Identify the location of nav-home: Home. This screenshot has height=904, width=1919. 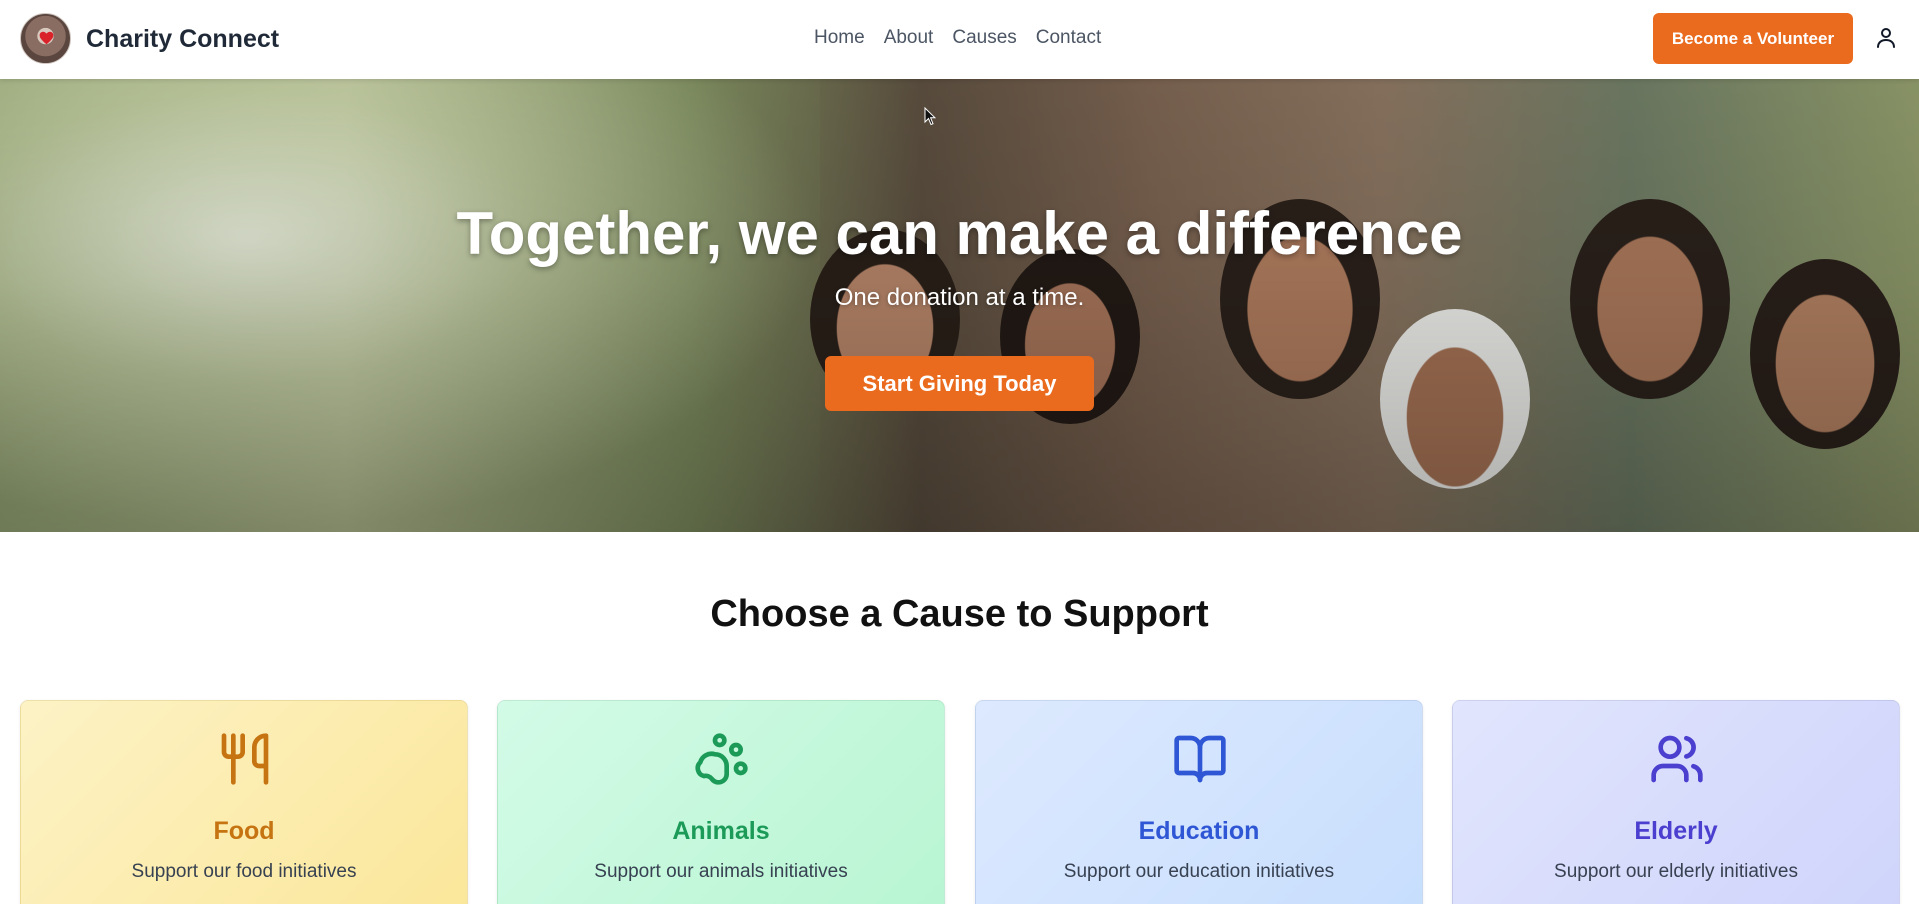
(839, 38).